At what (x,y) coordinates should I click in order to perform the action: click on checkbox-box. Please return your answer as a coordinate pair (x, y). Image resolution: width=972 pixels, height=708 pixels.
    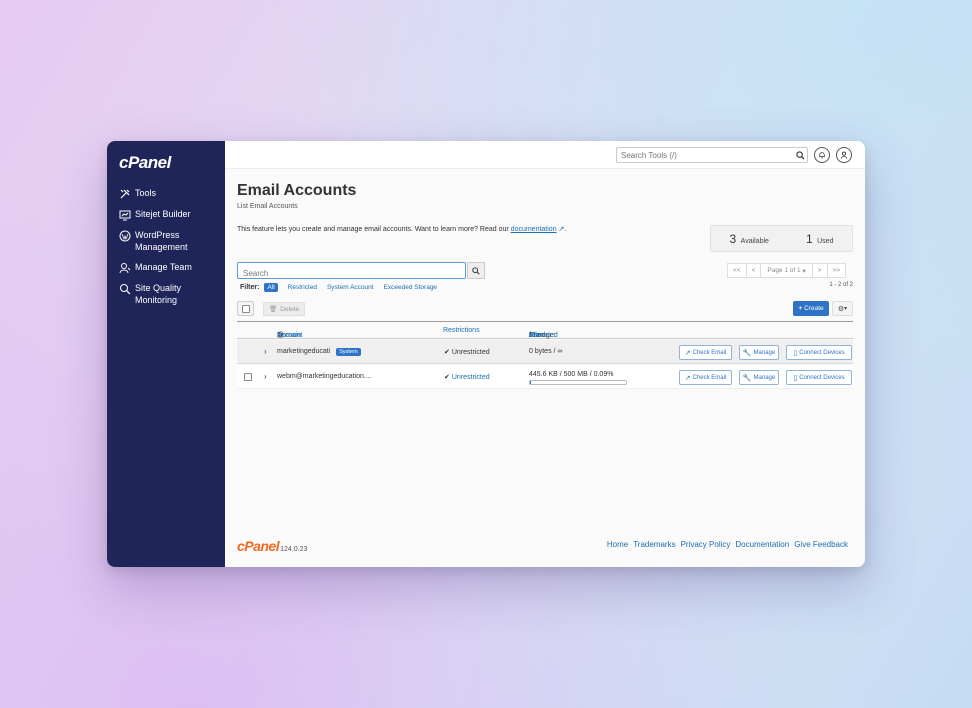
    Looking at the image, I should click on (248, 377).